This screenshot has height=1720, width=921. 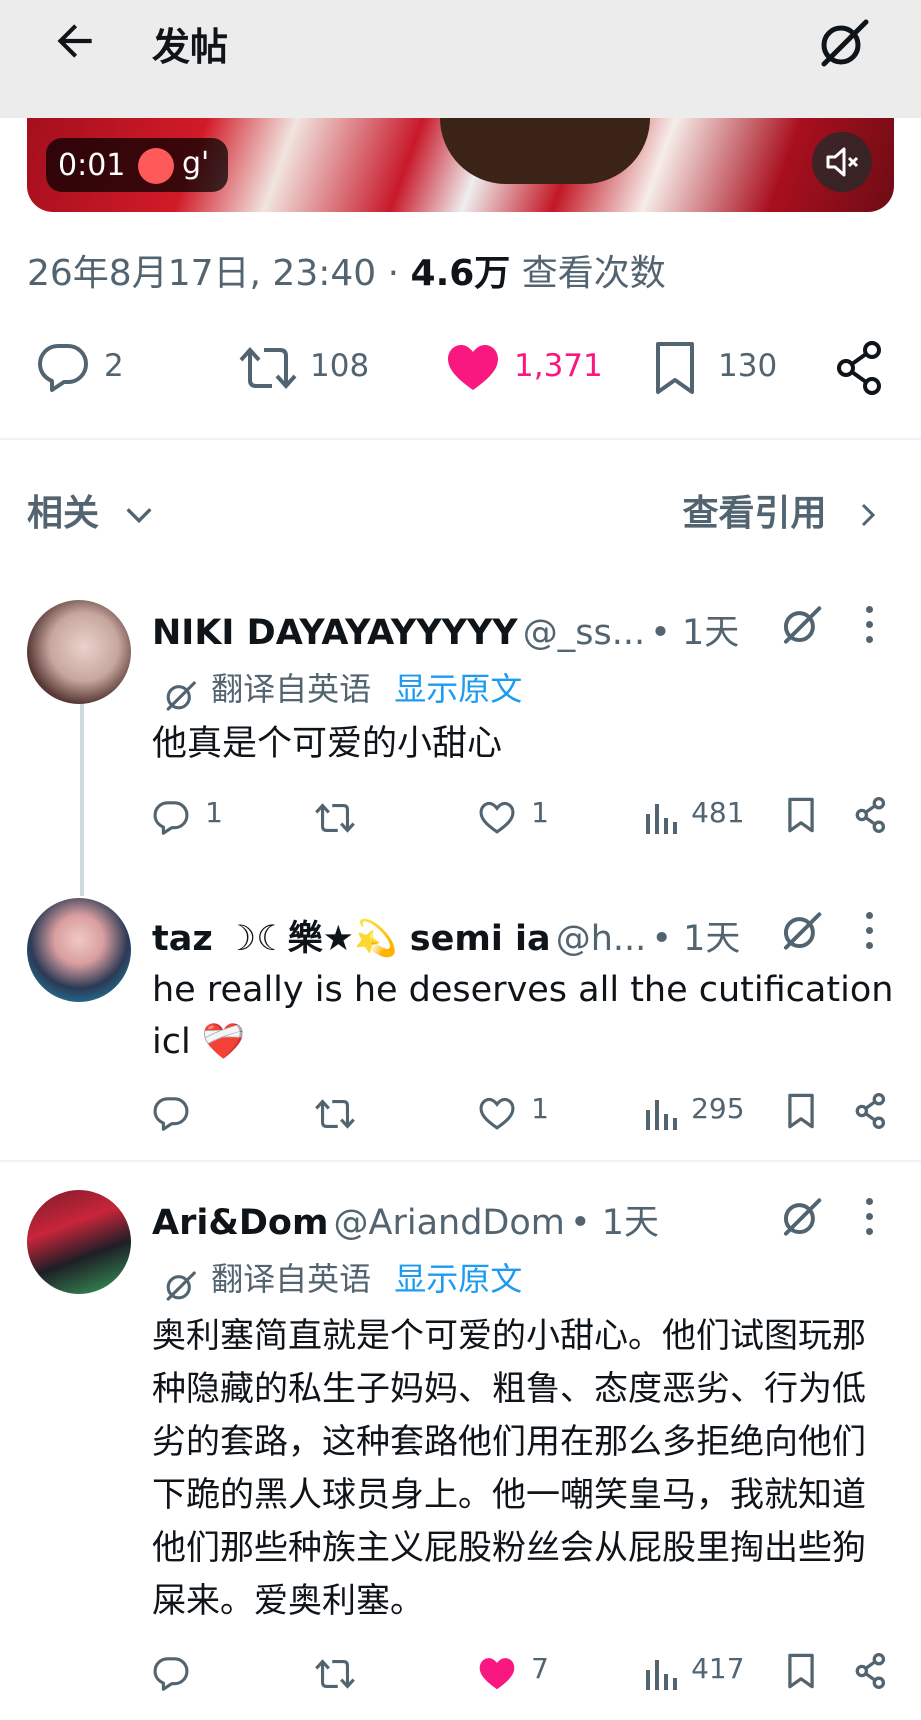 I want to click on views-action: 417, so click(x=694, y=1672).